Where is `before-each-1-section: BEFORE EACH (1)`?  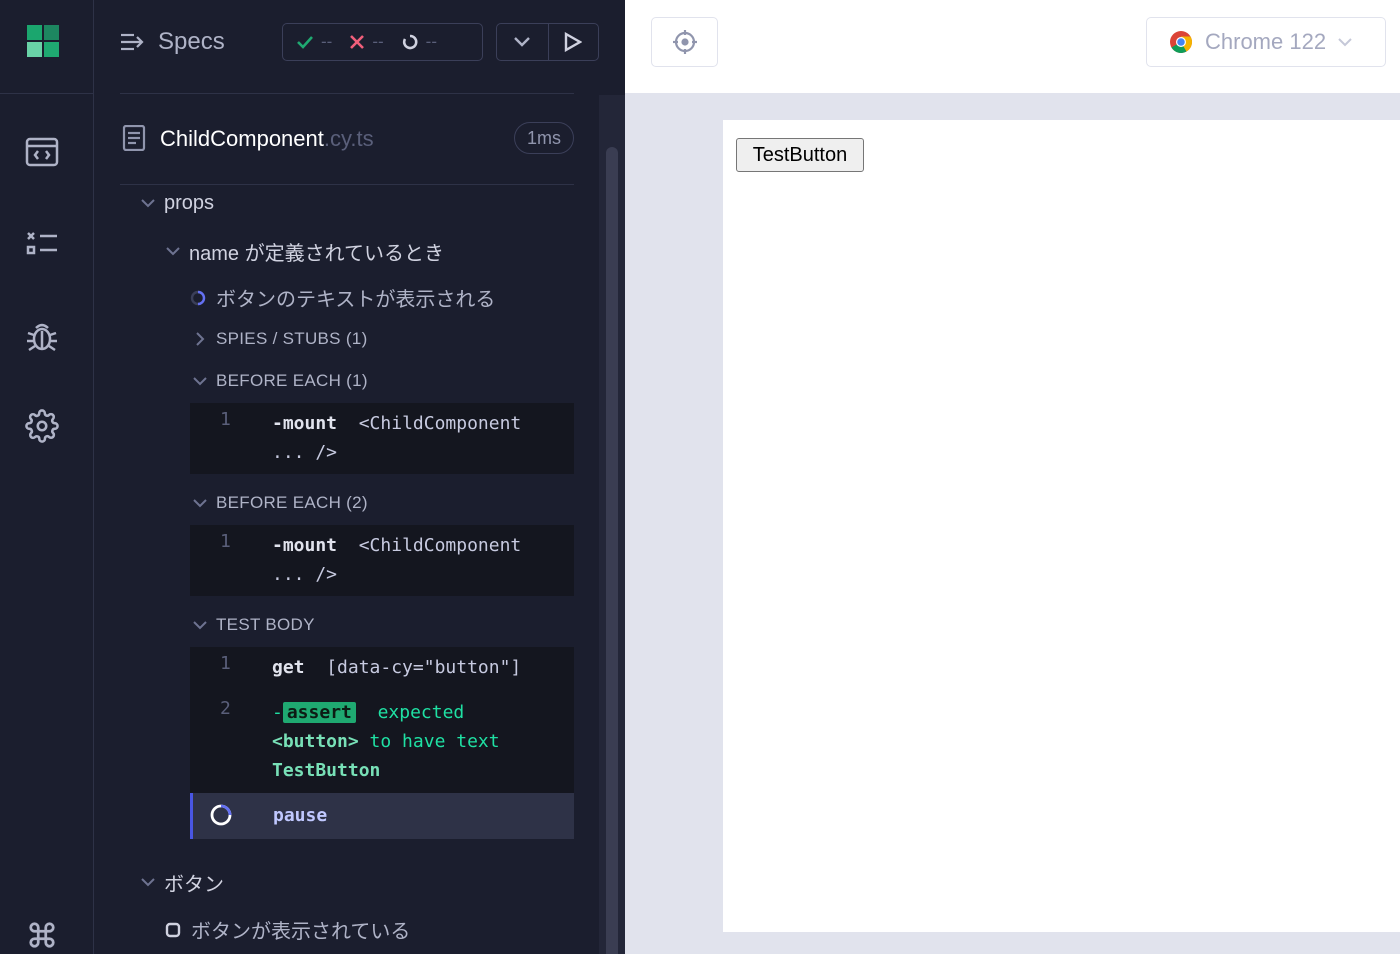
before-each-1-section: BEFORE EACH (1) is located at coordinates (279, 381).